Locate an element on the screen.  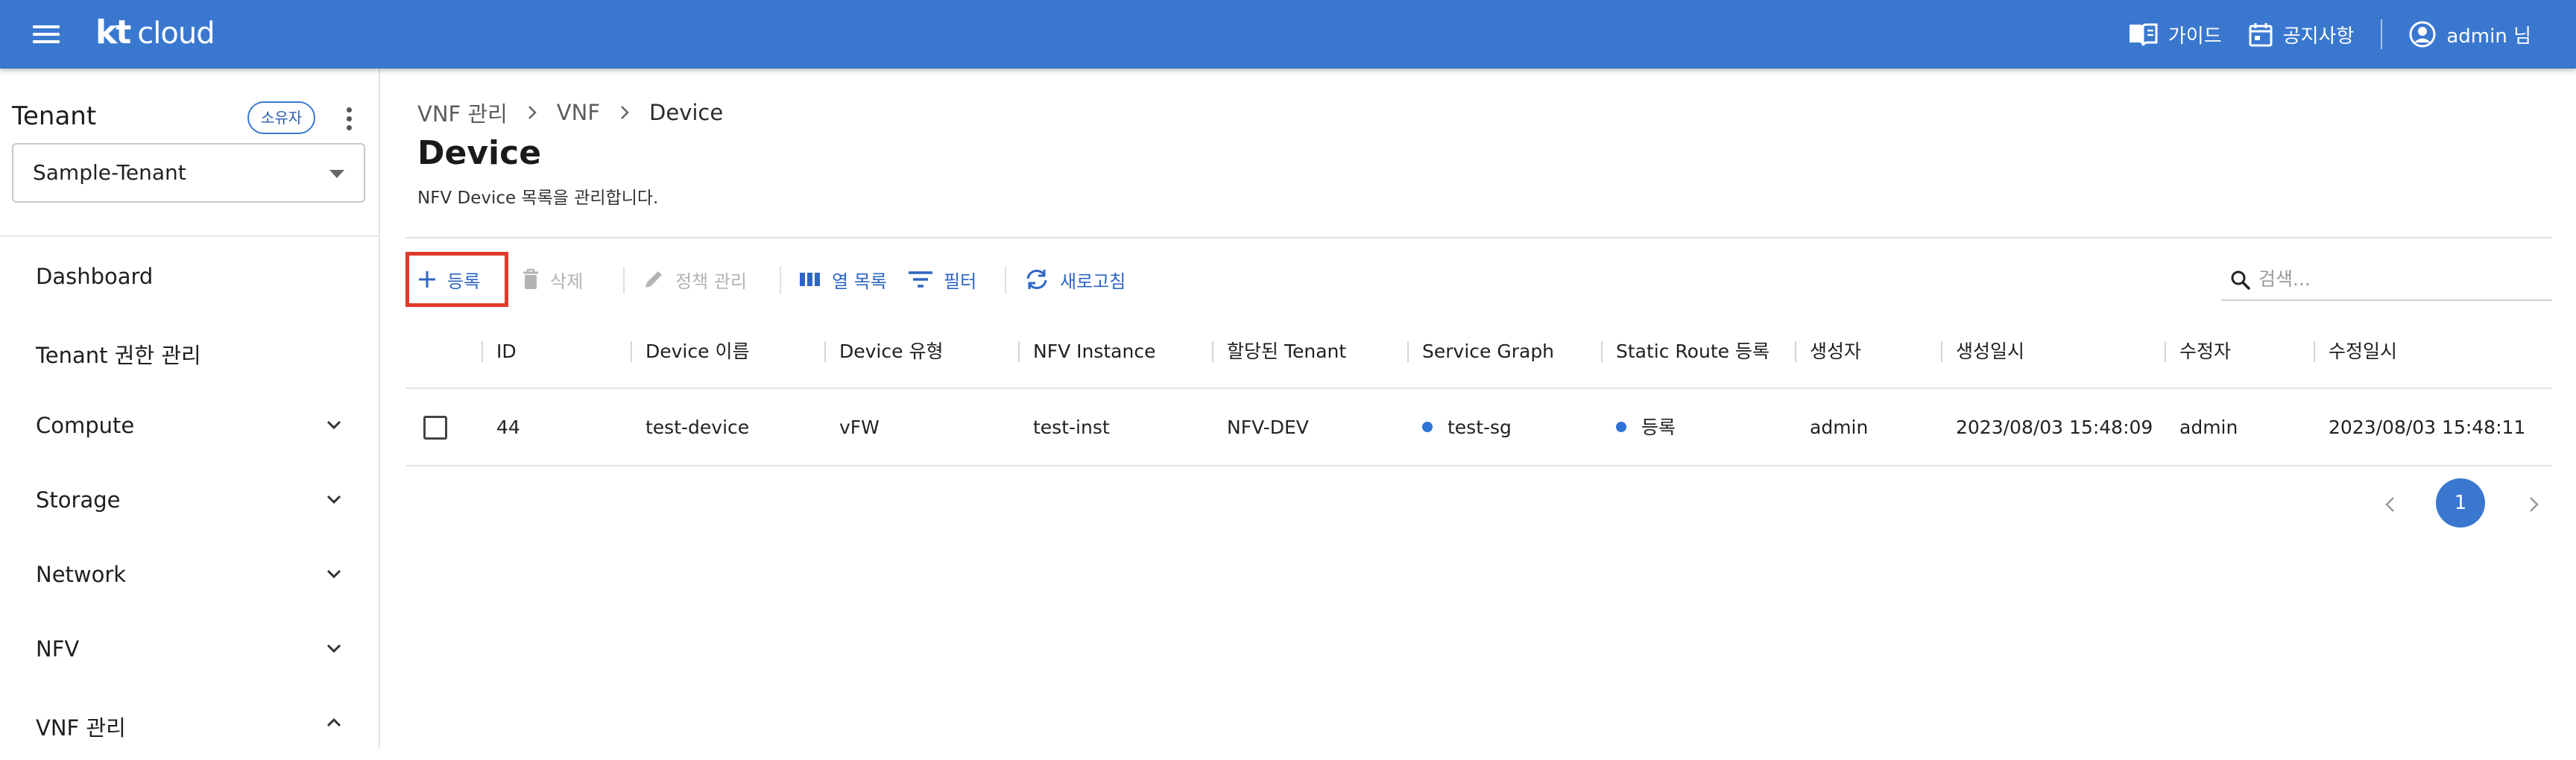
refresh-label: 새로고침 is located at coordinates (1093, 281).